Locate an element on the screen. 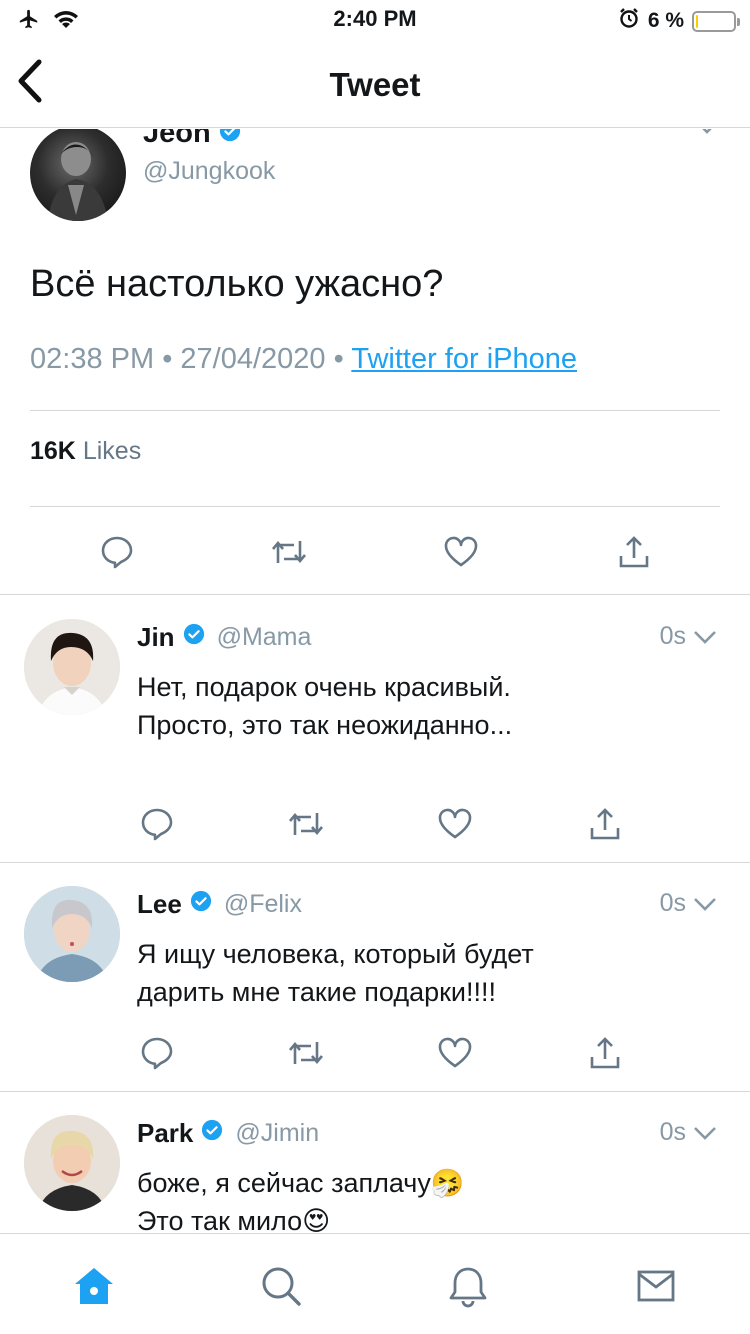 The width and height of the screenshot is (750, 1334). notifications-icon is located at coordinates (468, 1287).